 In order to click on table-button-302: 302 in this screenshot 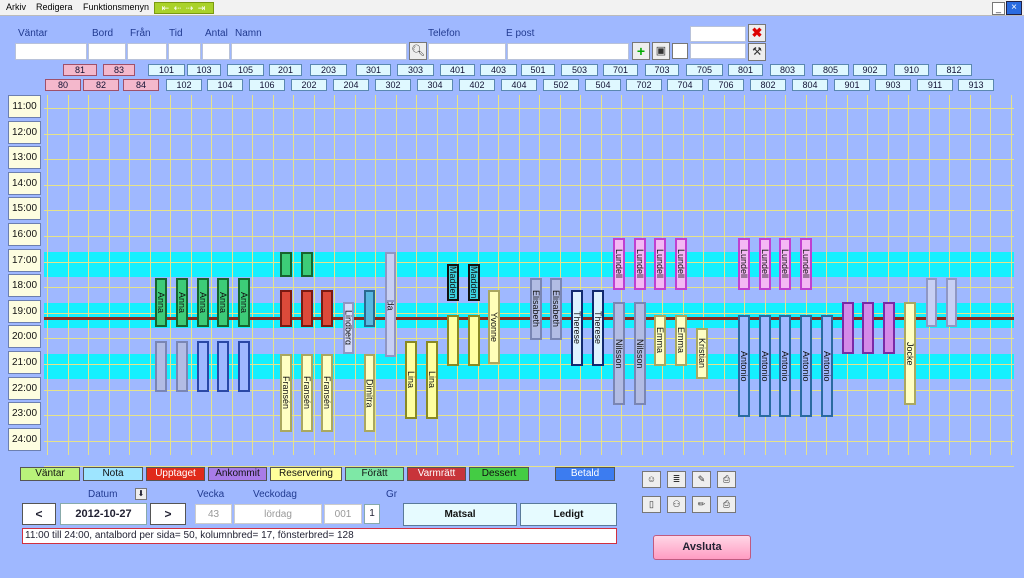, I will do `click(393, 85)`.